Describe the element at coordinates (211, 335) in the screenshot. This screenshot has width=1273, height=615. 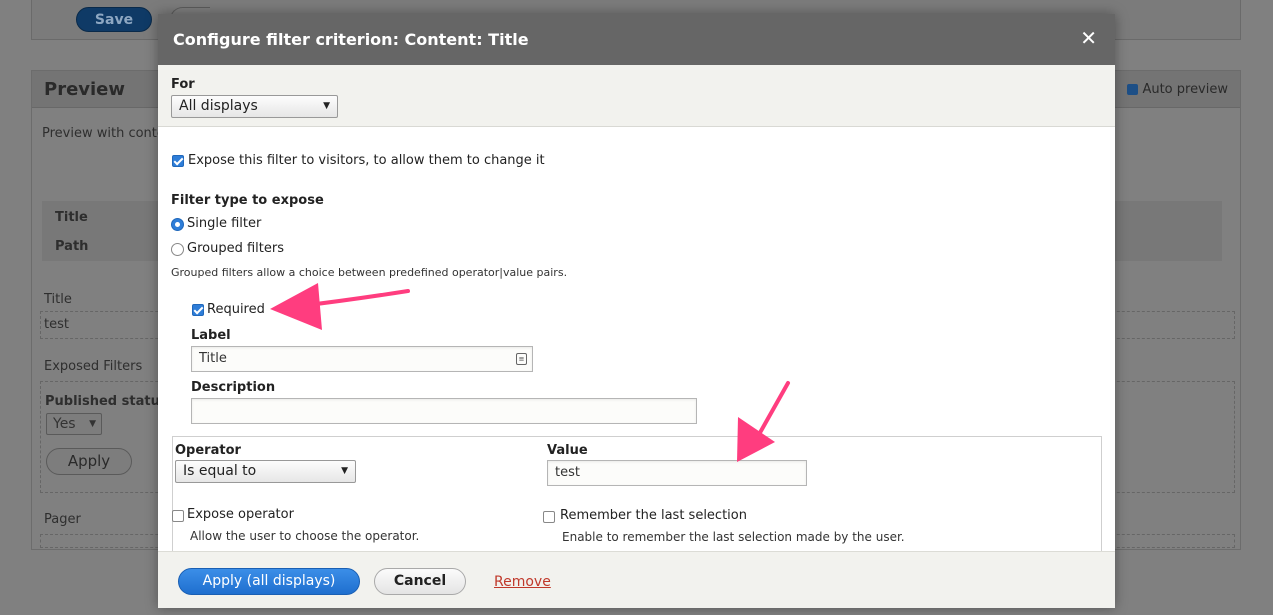
I see `label-heading: Label` at that location.